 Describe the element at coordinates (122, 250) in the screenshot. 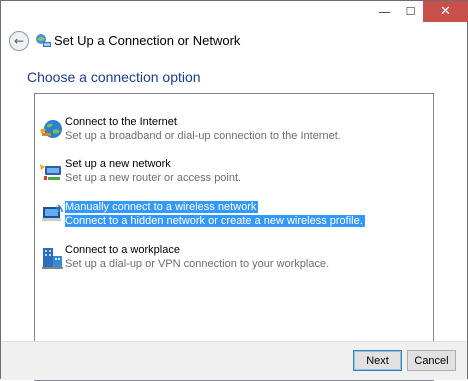

I see `option-title: Connect to a workplace` at that location.